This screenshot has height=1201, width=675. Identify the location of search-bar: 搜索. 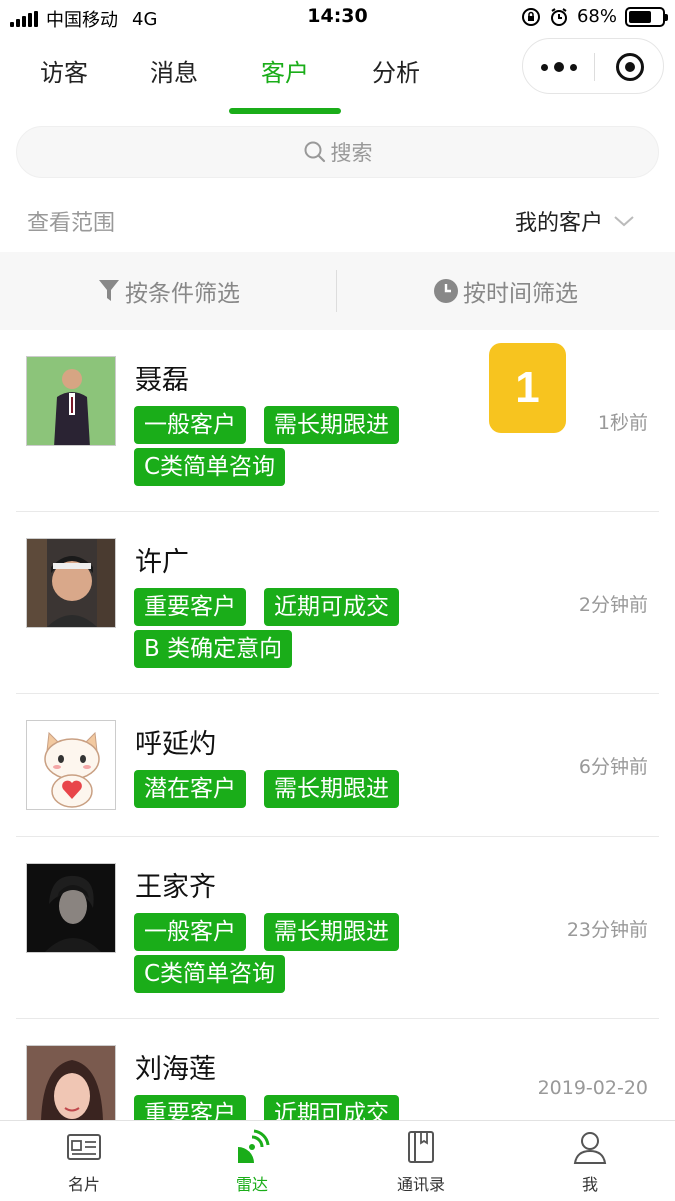
(337, 152).